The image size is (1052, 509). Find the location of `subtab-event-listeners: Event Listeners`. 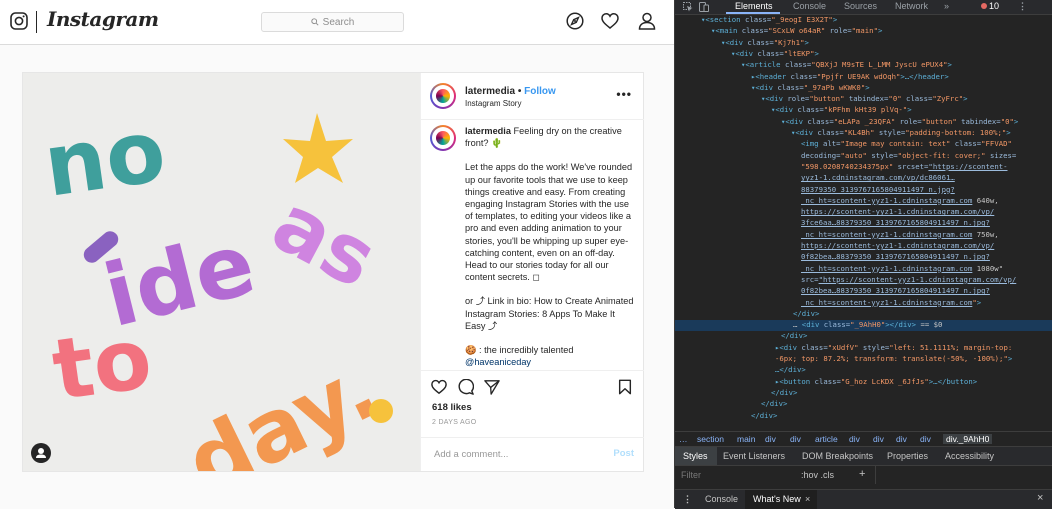

subtab-event-listeners: Event Listeners is located at coordinates (754, 456).